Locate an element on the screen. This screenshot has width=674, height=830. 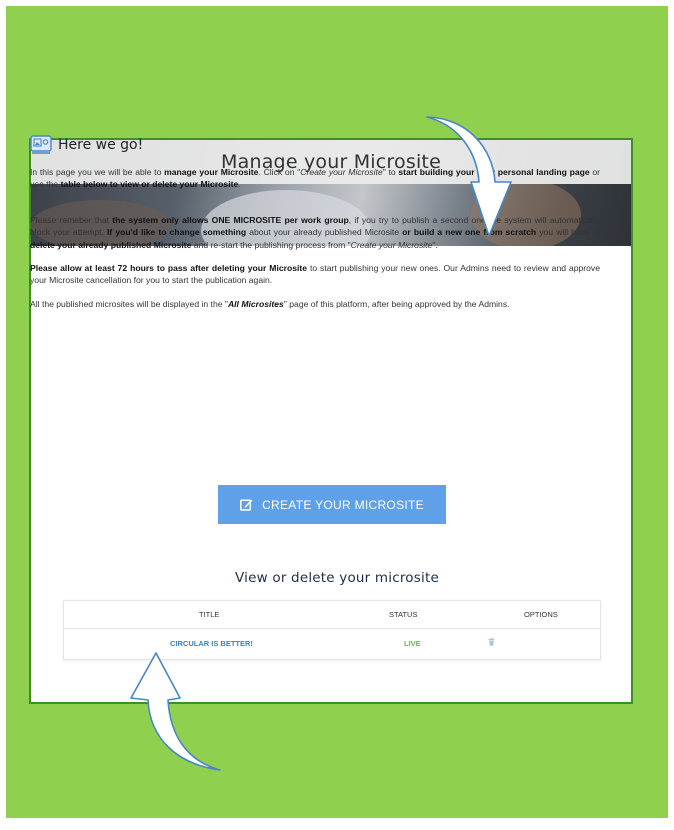
column-header-status: STATUS is located at coordinates (403, 614).